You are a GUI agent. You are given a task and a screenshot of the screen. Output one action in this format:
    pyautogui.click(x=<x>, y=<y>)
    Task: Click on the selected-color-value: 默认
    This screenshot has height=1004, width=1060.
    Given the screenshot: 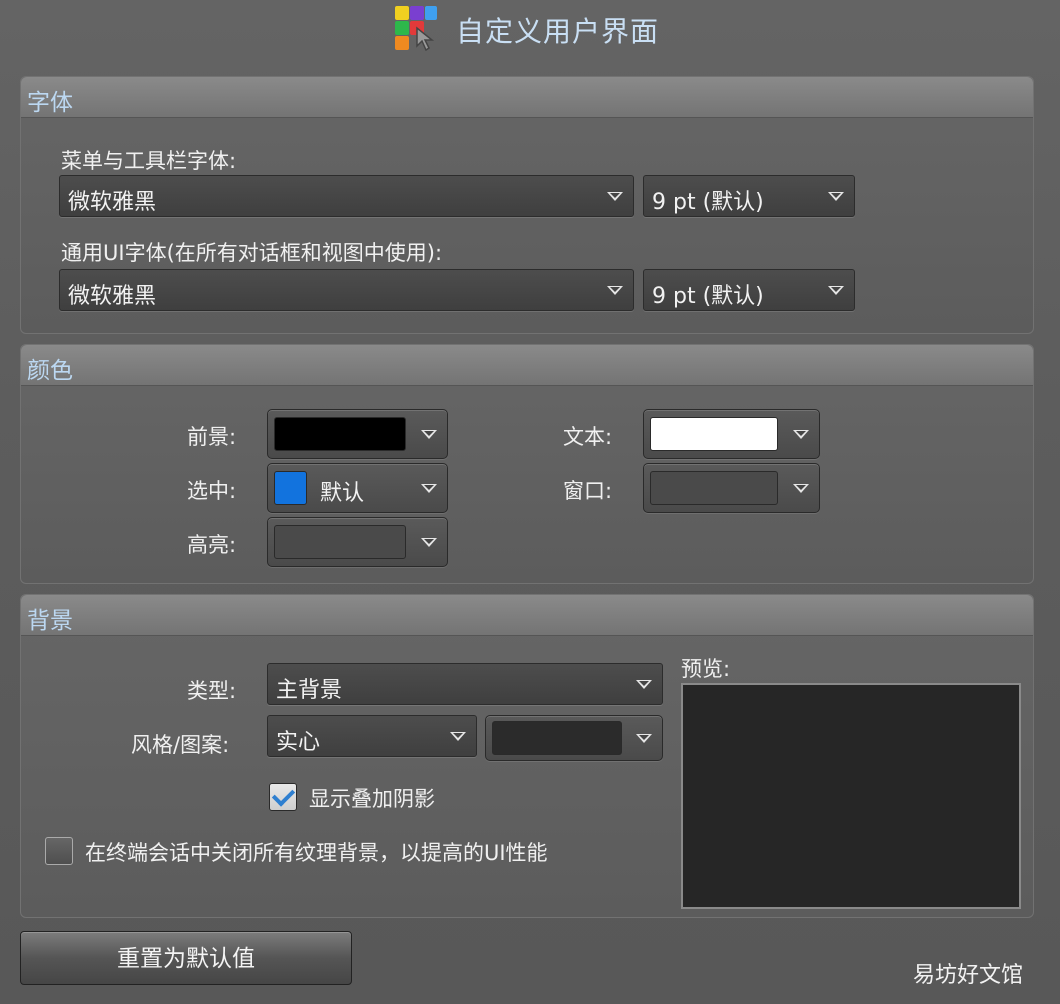 What is the action you would take?
    pyautogui.click(x=342, y=493)
    